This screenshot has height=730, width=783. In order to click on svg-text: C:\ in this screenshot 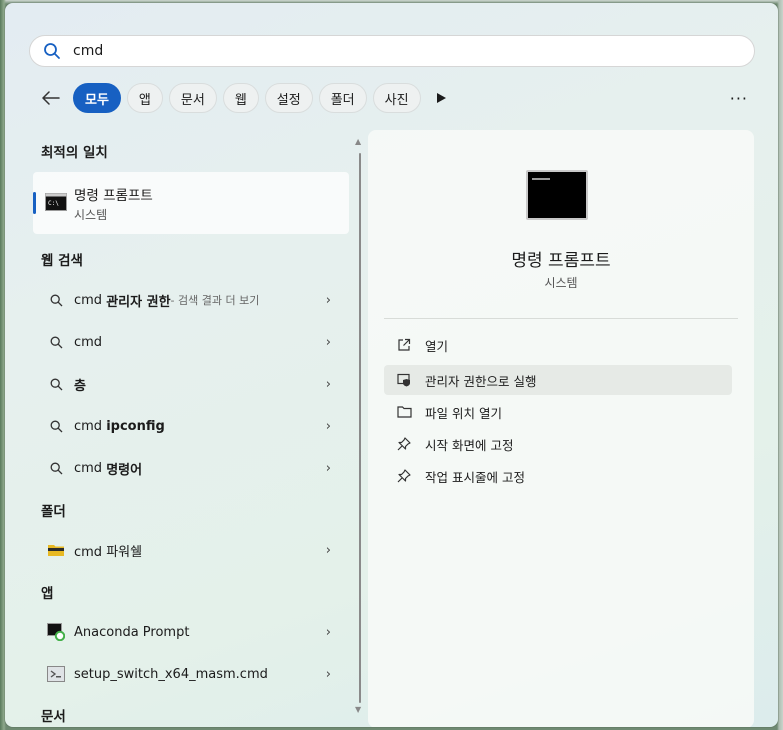, I will do `click(53, 203)`.